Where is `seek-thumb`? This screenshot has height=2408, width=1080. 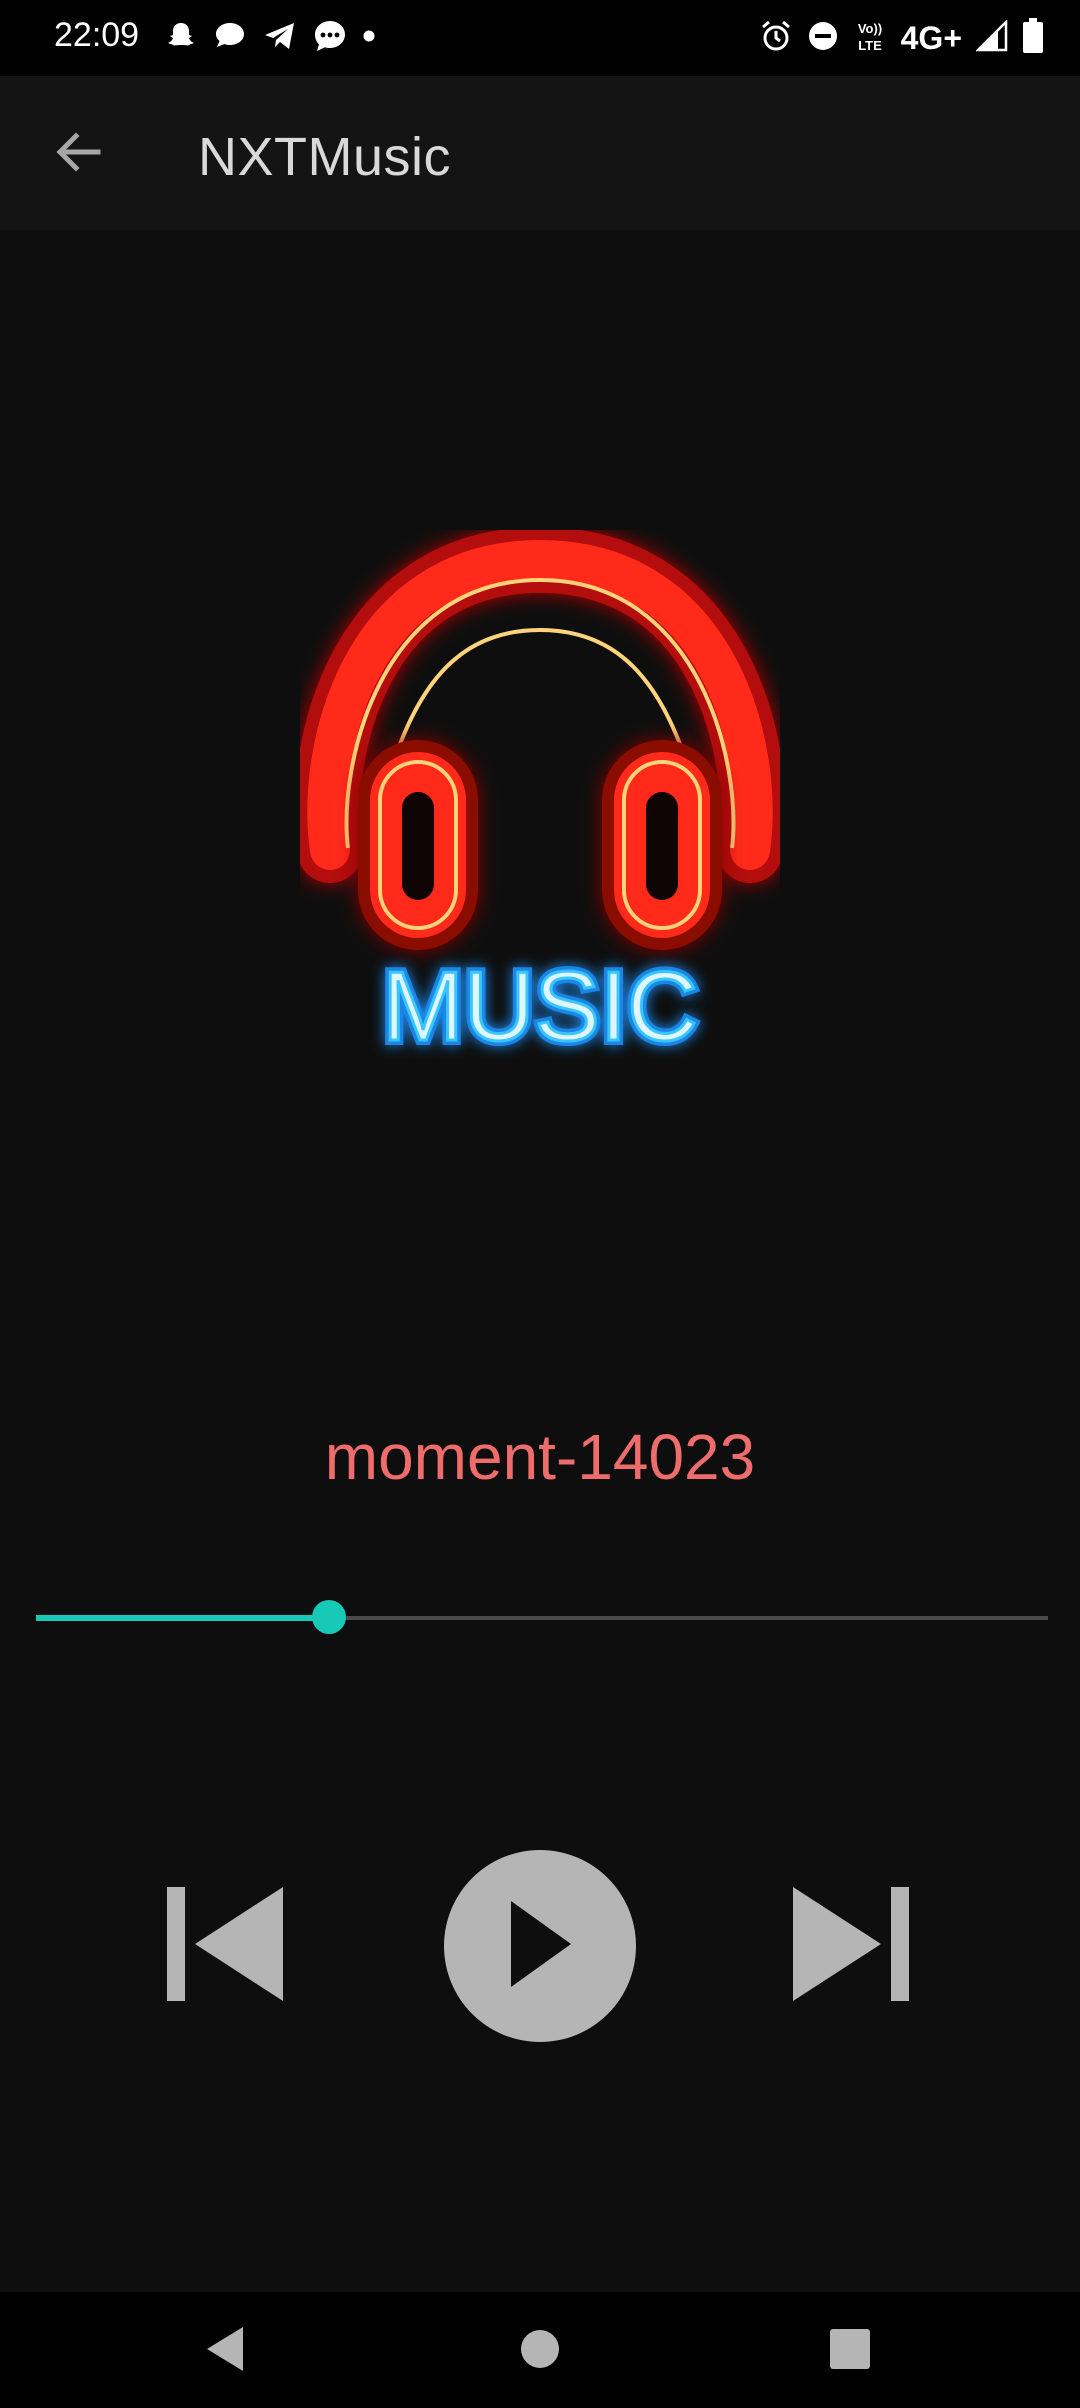
seek-thumb is located at coordinates (329, 1617).